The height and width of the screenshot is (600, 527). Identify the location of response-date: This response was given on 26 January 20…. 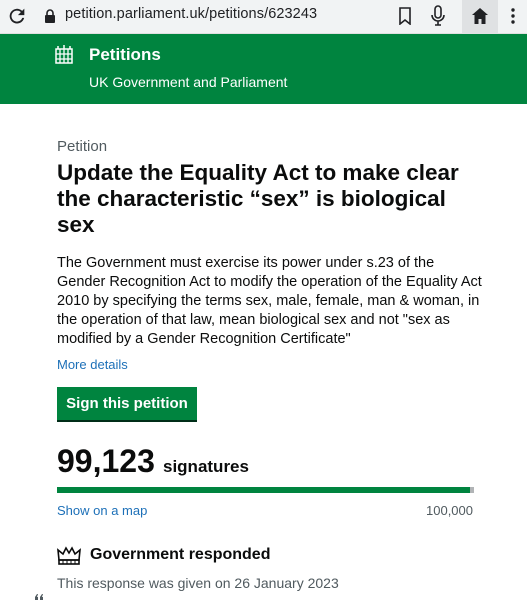
(198, 583).